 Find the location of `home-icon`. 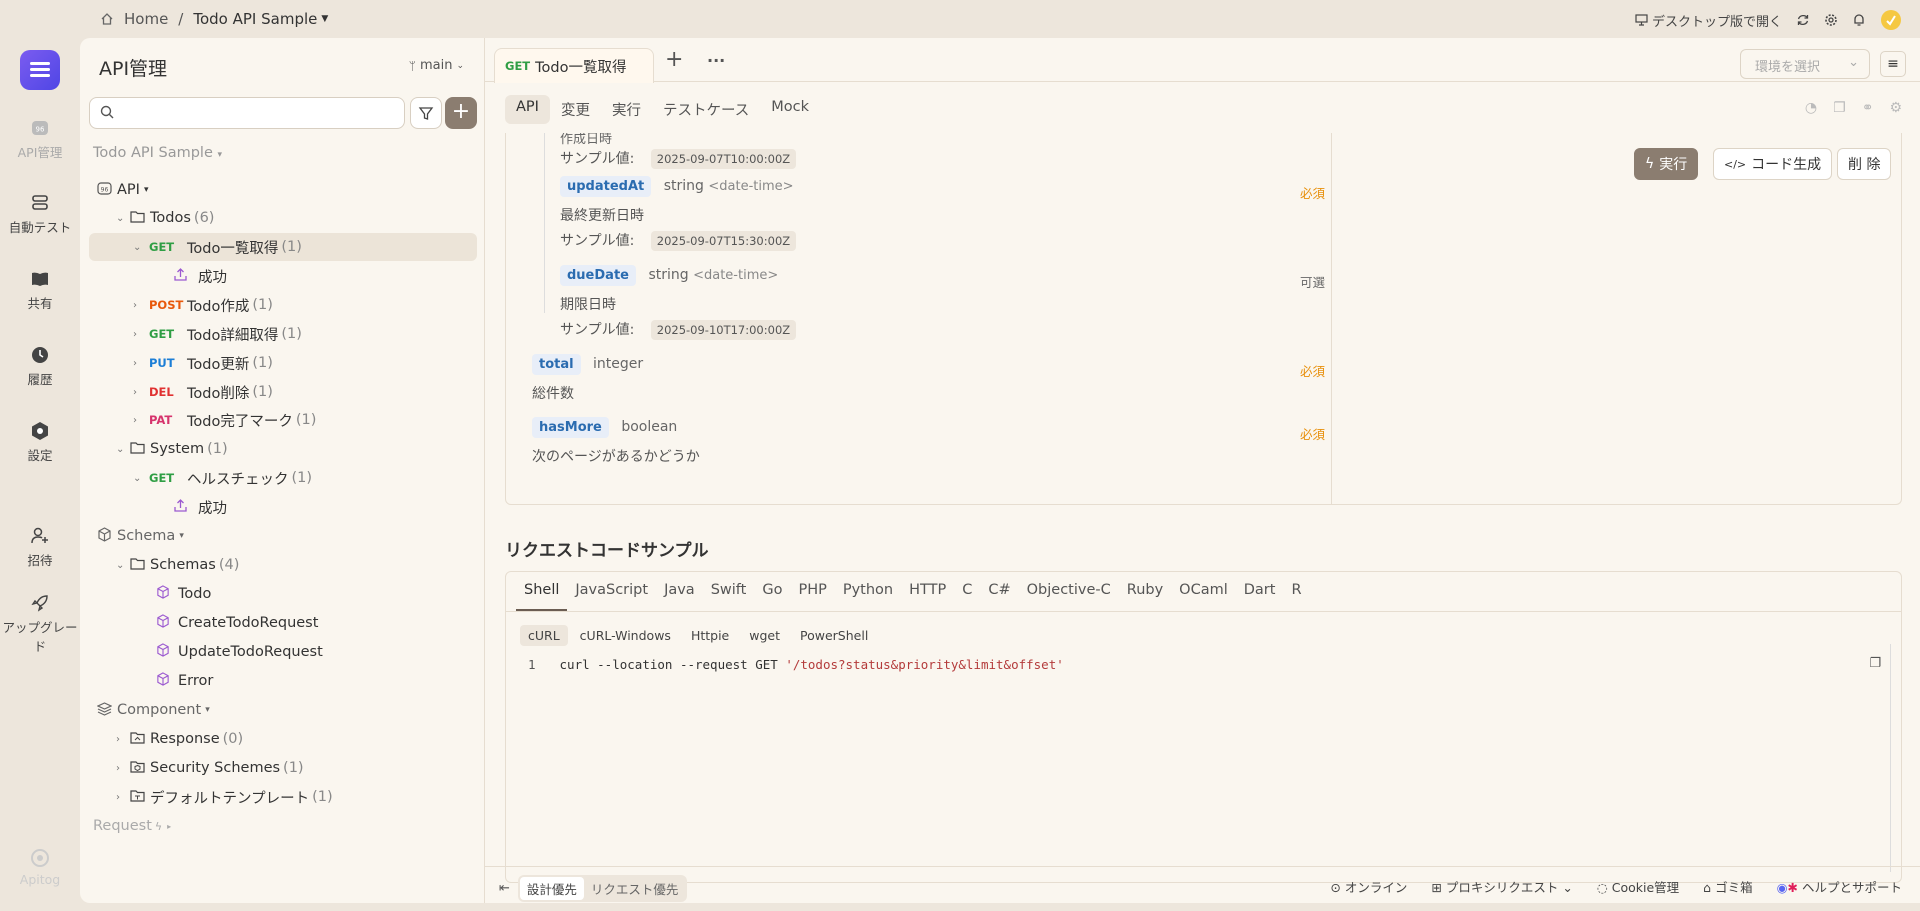

home-icon is located at coordinates (107, 19).